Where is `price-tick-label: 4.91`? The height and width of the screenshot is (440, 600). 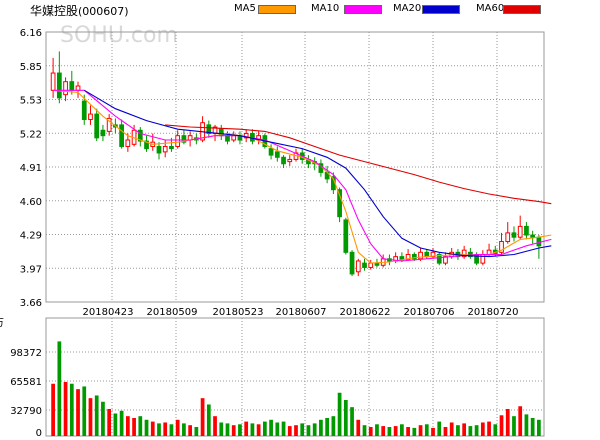
price-tick-label: 4.91 is located at coordinates (31, 168).